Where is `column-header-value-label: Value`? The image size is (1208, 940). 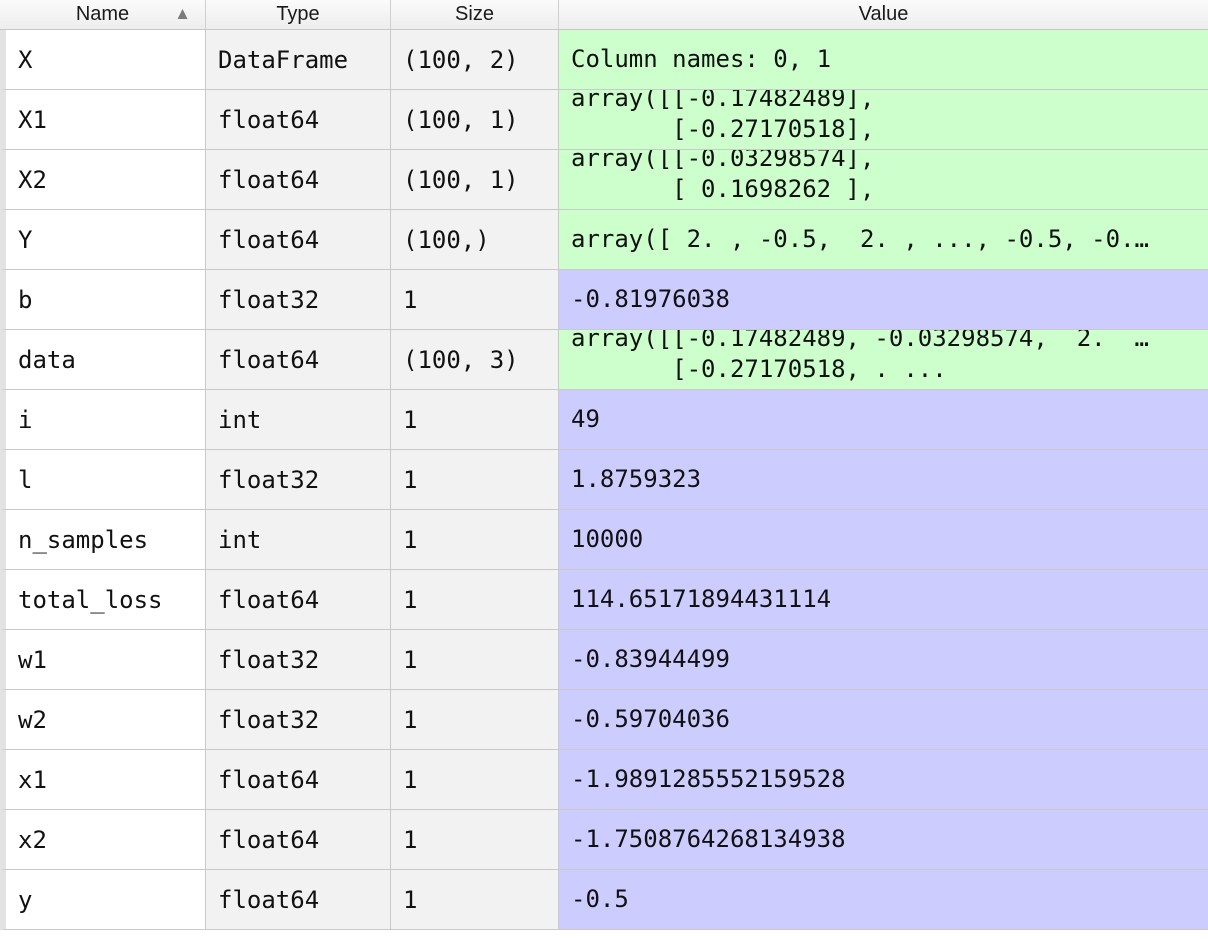 column-header-value-label: Value is located at coordinates (883, 14).